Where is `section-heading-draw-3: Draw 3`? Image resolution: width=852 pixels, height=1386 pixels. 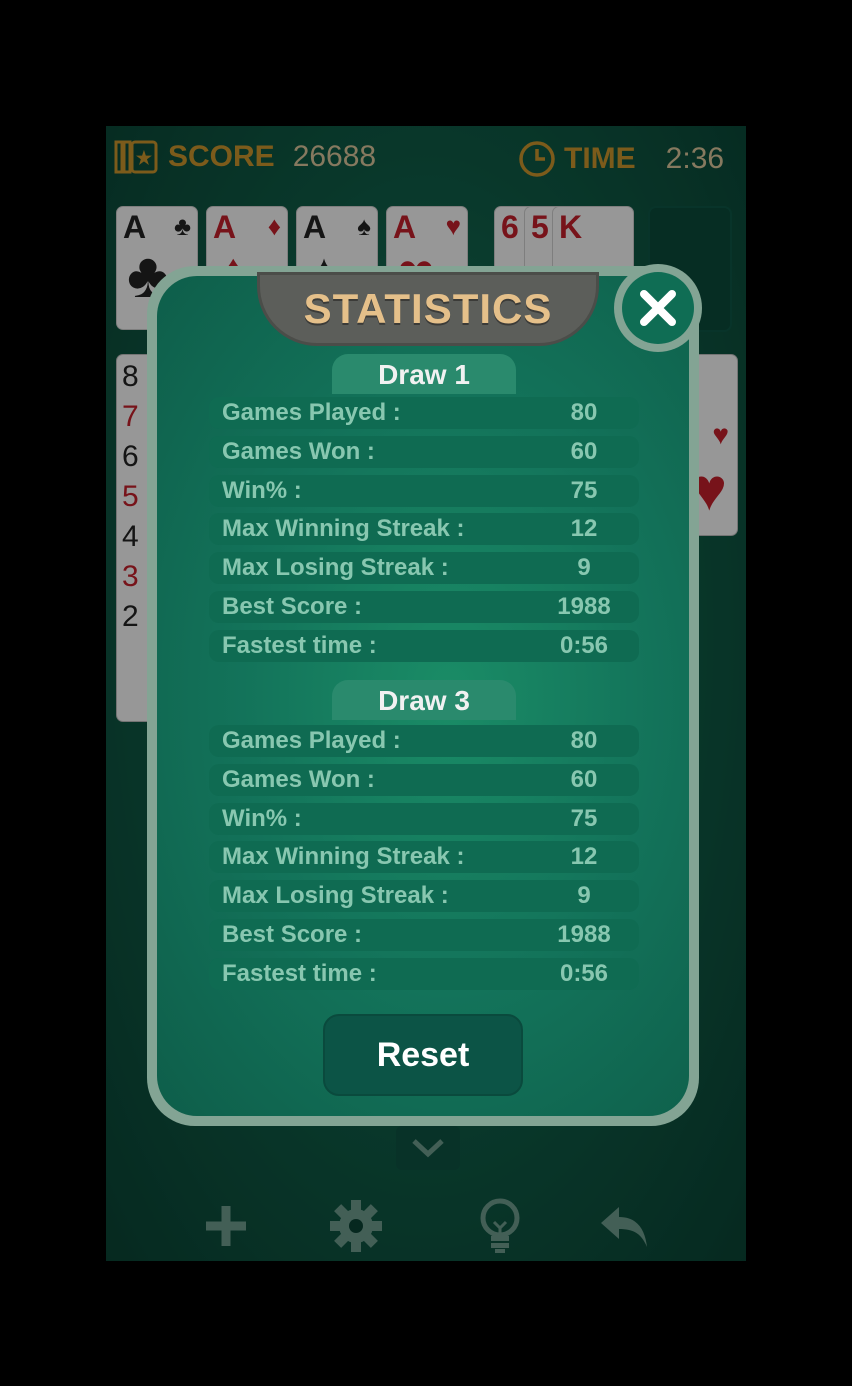 section-heading-draw-3: Draw 3 is located at coordinates (424, 700).